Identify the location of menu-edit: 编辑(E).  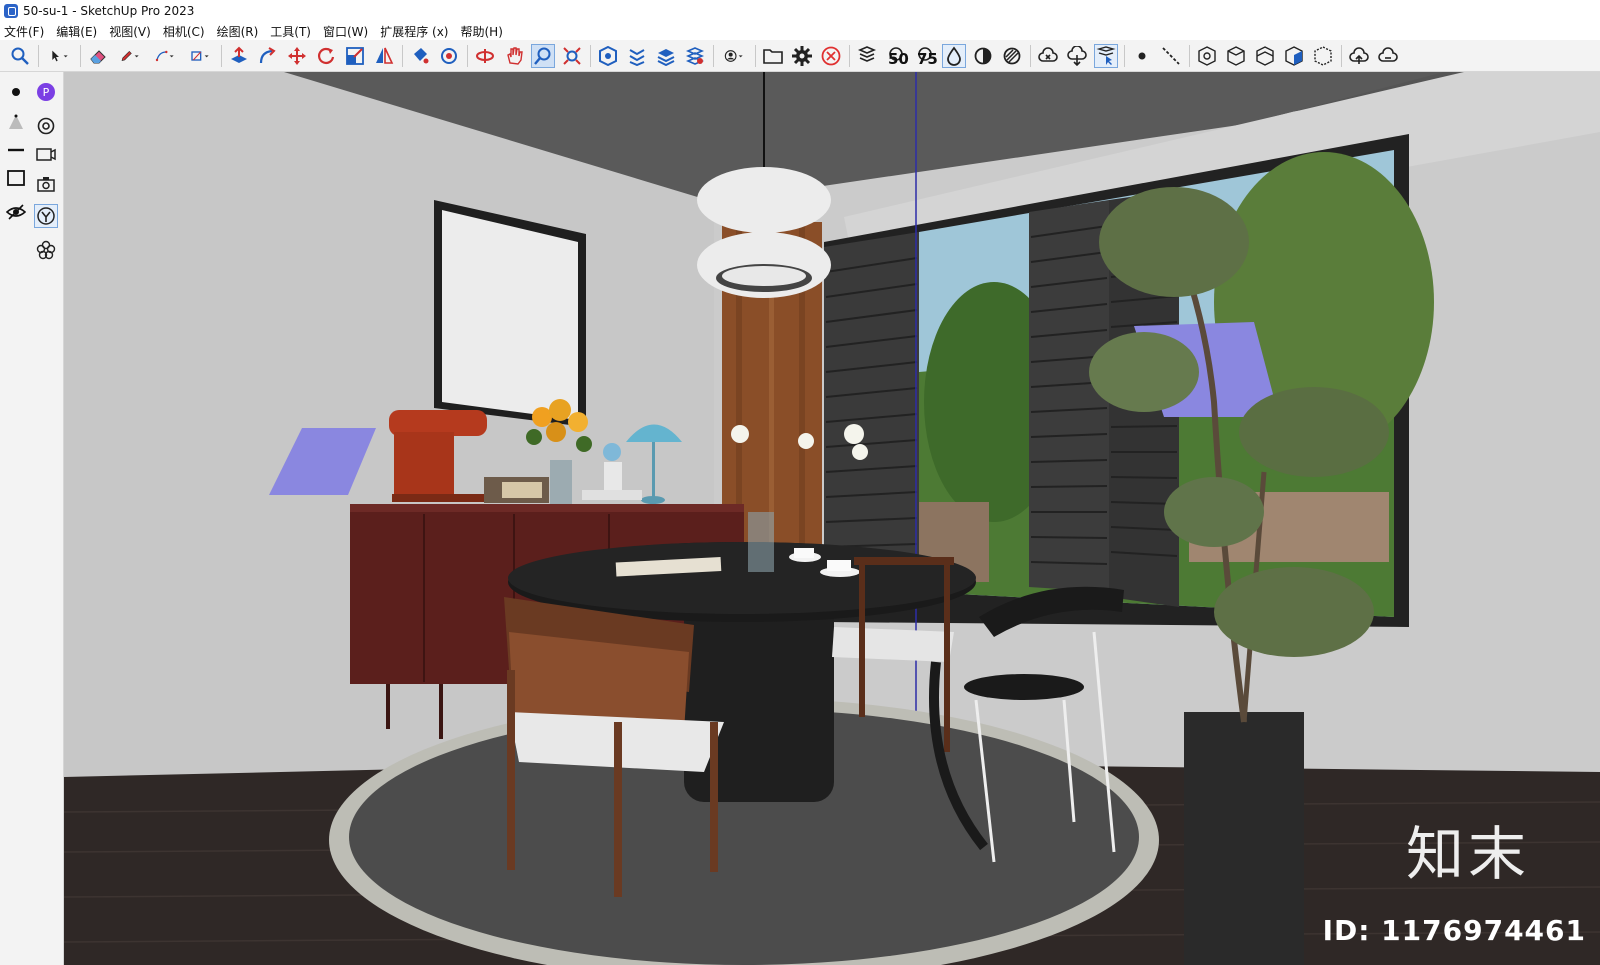
(76, 31).